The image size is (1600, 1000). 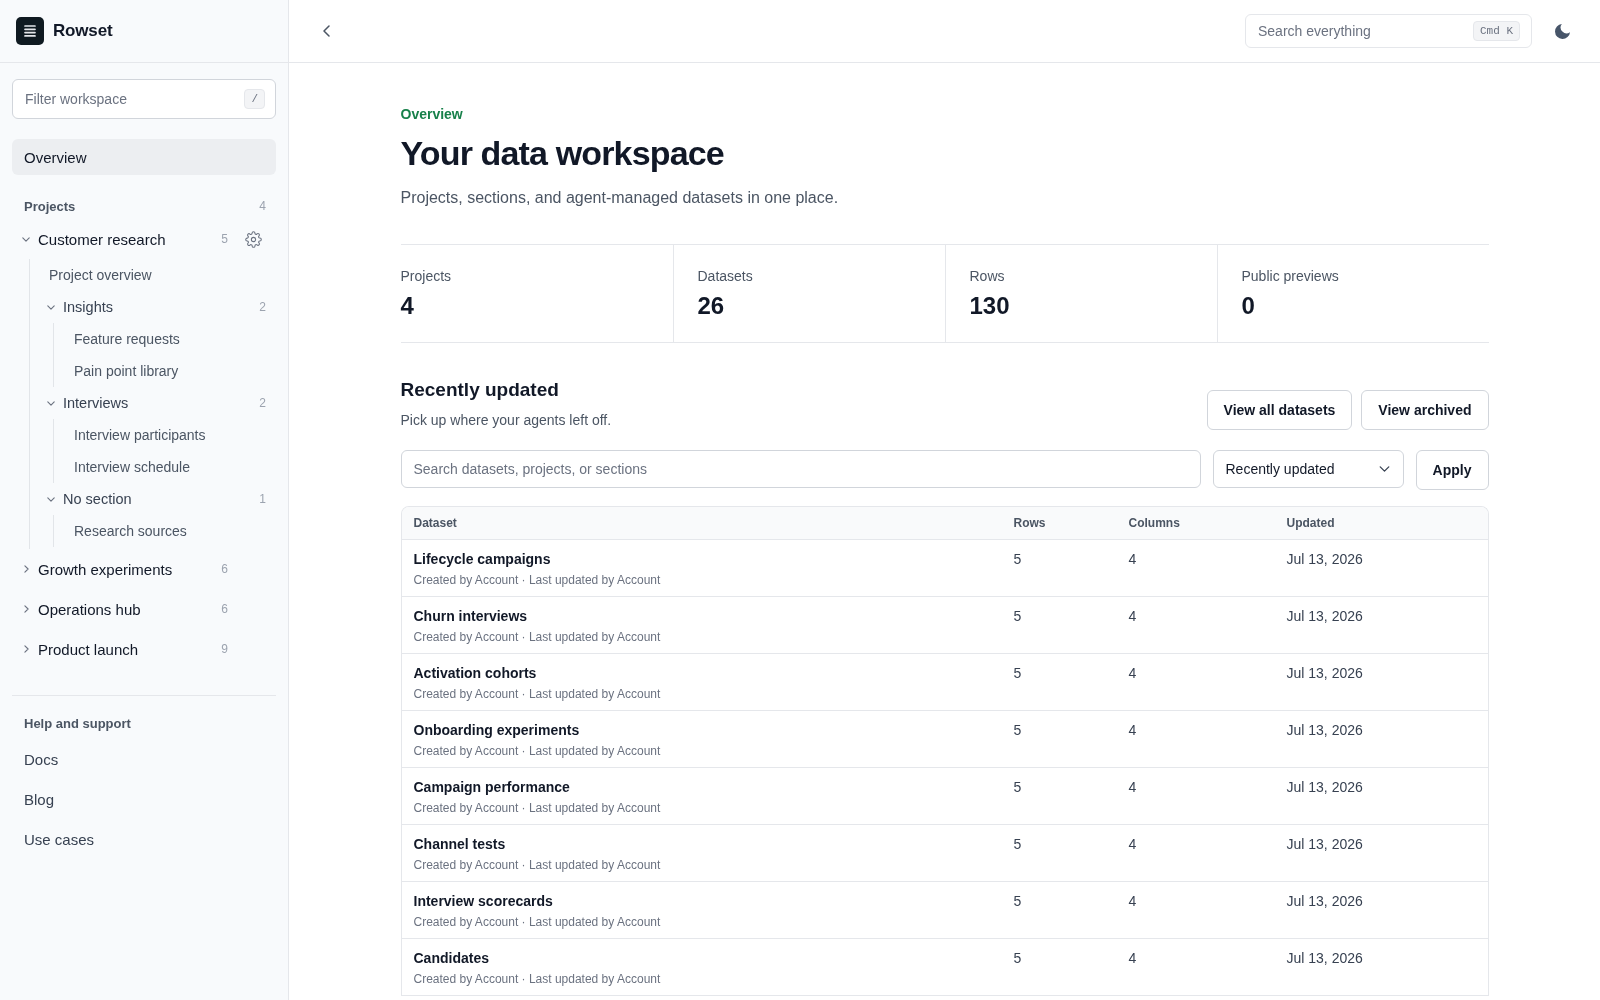 What do you see at coordinates (483, 901) in the screenshot?
I see `dataset-link: Interview scorecards` at bounding box center [483, 901].